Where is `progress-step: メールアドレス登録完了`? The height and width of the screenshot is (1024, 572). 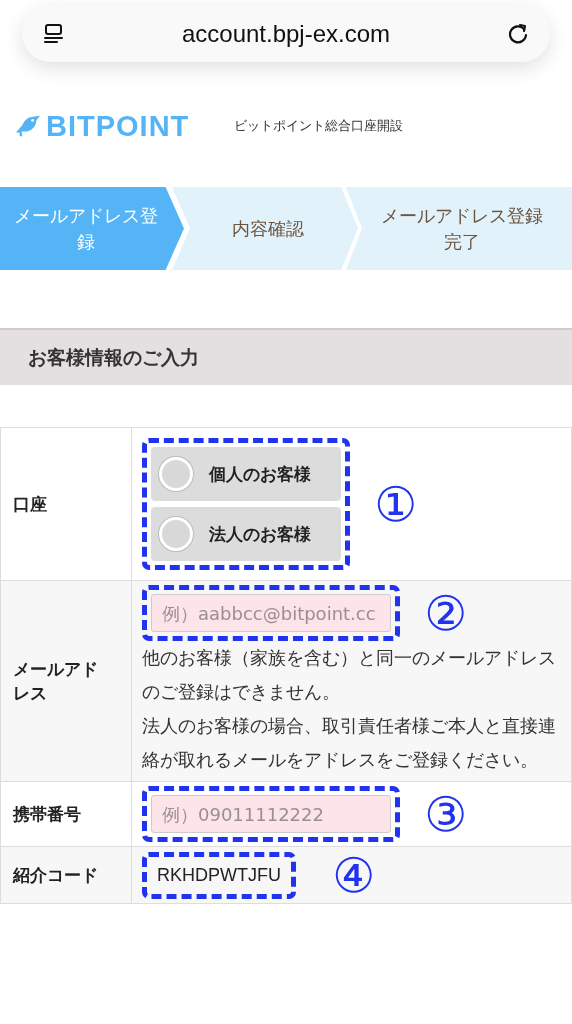
progress-step: メールアドレス登録完了 is located at coordinates (458, 228).